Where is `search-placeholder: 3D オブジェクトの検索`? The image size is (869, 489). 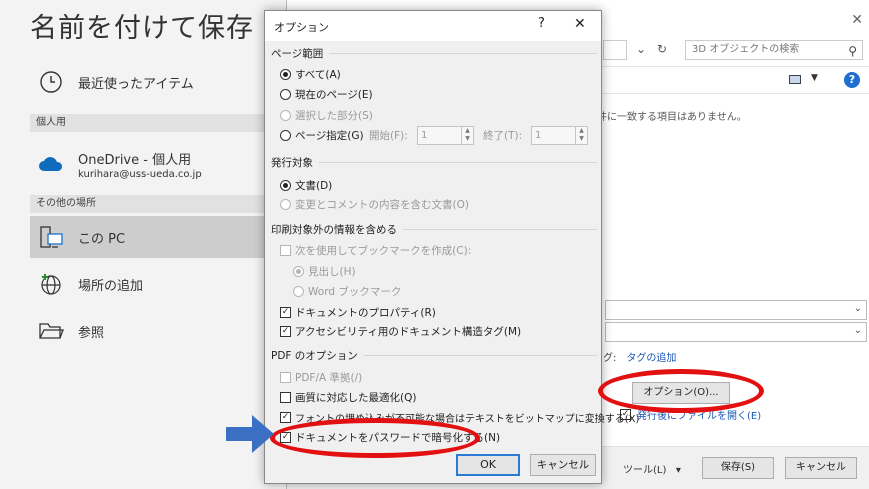 search-placeholder: 3D オブジェクトの検索 is located at coordinates (746, 49).